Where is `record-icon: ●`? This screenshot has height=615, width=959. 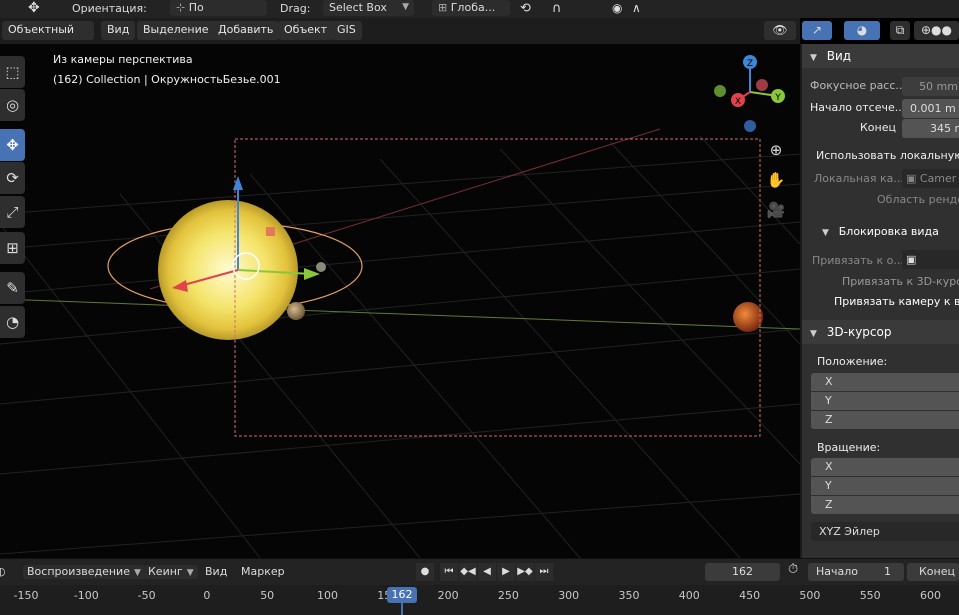 record-icon: ● is located at coordinates (425, 571).